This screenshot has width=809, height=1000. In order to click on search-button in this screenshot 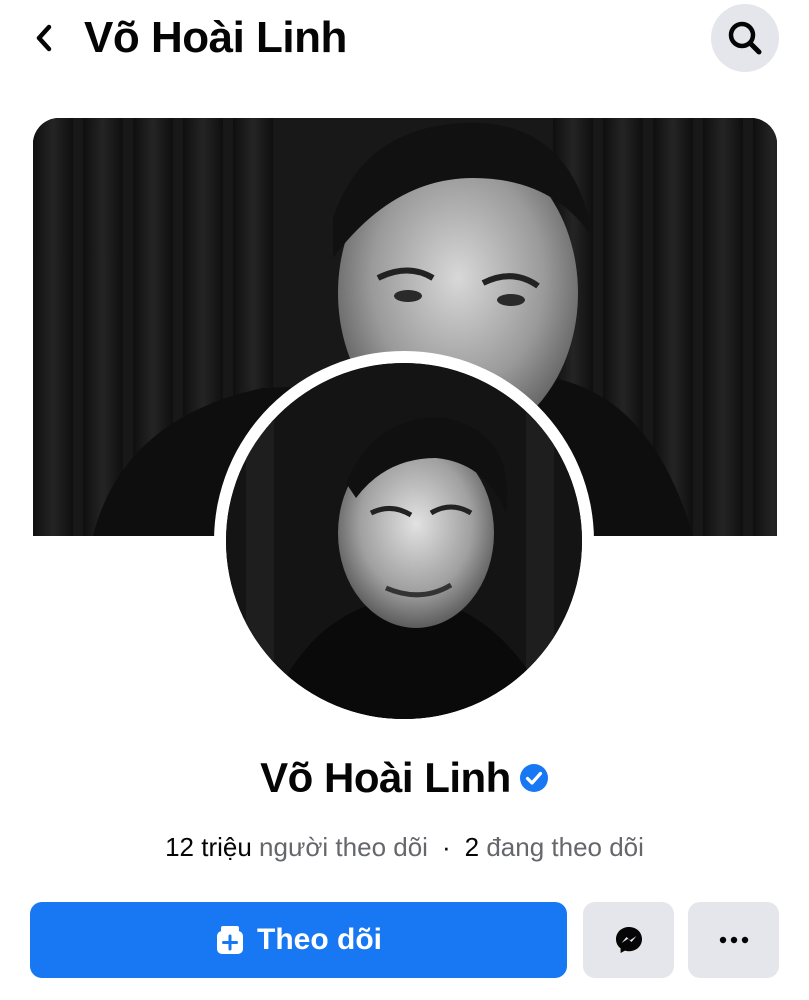, I will do `click(745, 38)`.